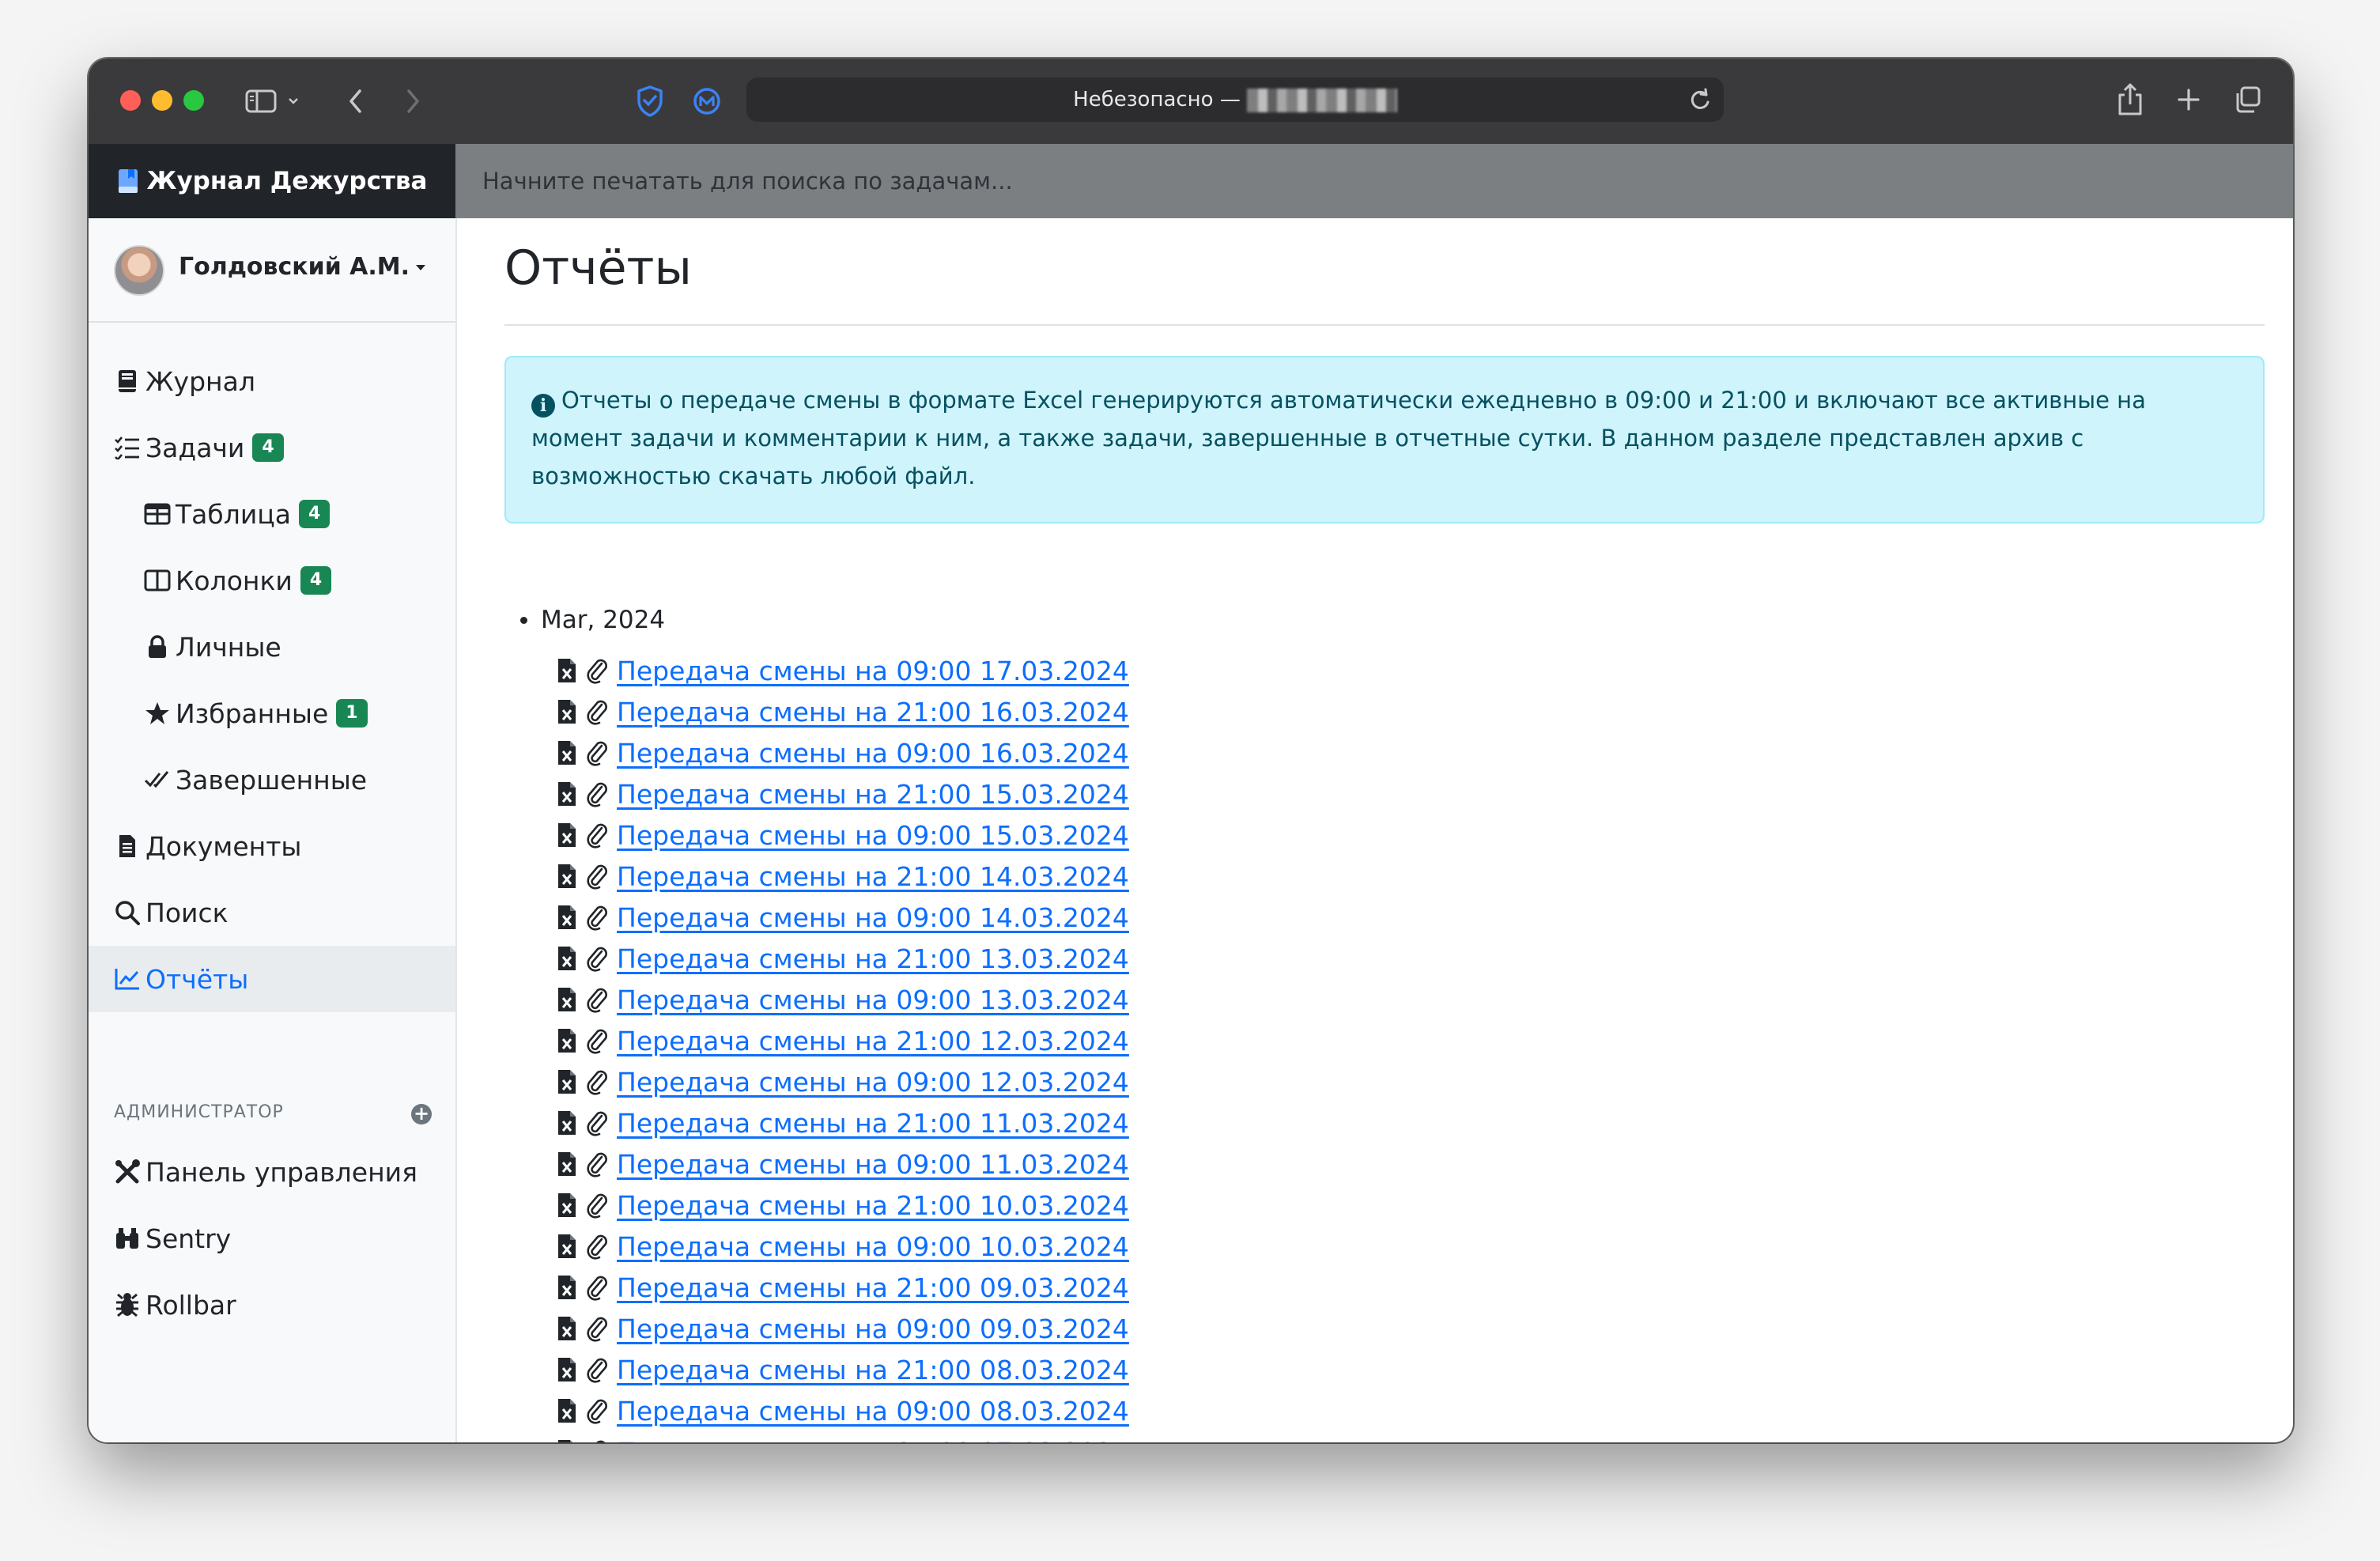 This screenshot has width=2380, height=1561. Describe the element at coordinates (598, 268) in the screenshot. I see `page-title: Отчёты` at that location.